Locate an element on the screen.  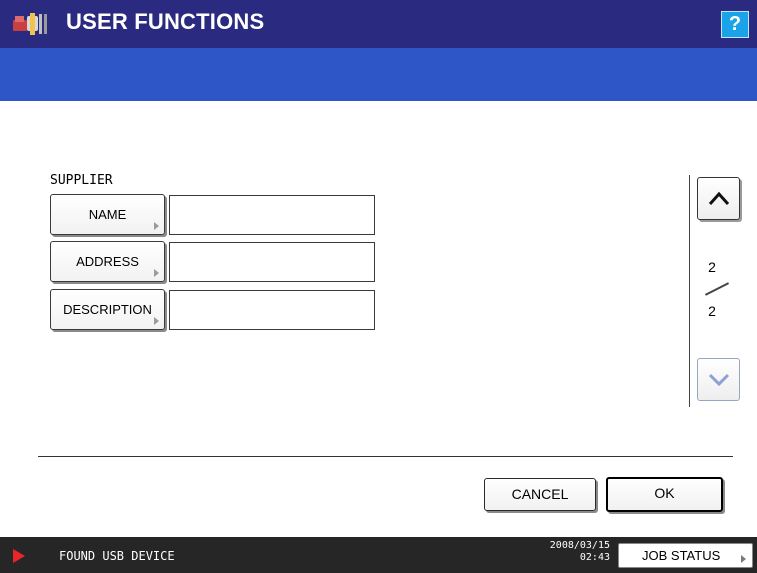
alert-triangle-icon is located at coordinates (19, 556).